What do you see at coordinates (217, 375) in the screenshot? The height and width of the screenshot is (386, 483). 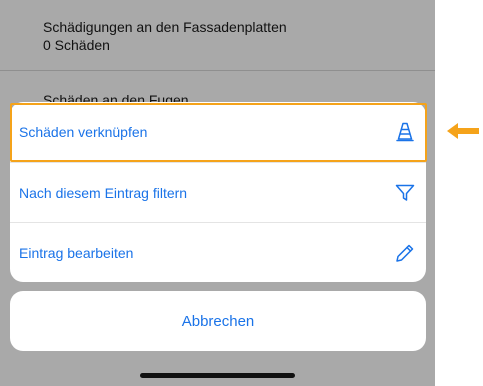 I see `home-indicator` at bounding box center [217, 375].